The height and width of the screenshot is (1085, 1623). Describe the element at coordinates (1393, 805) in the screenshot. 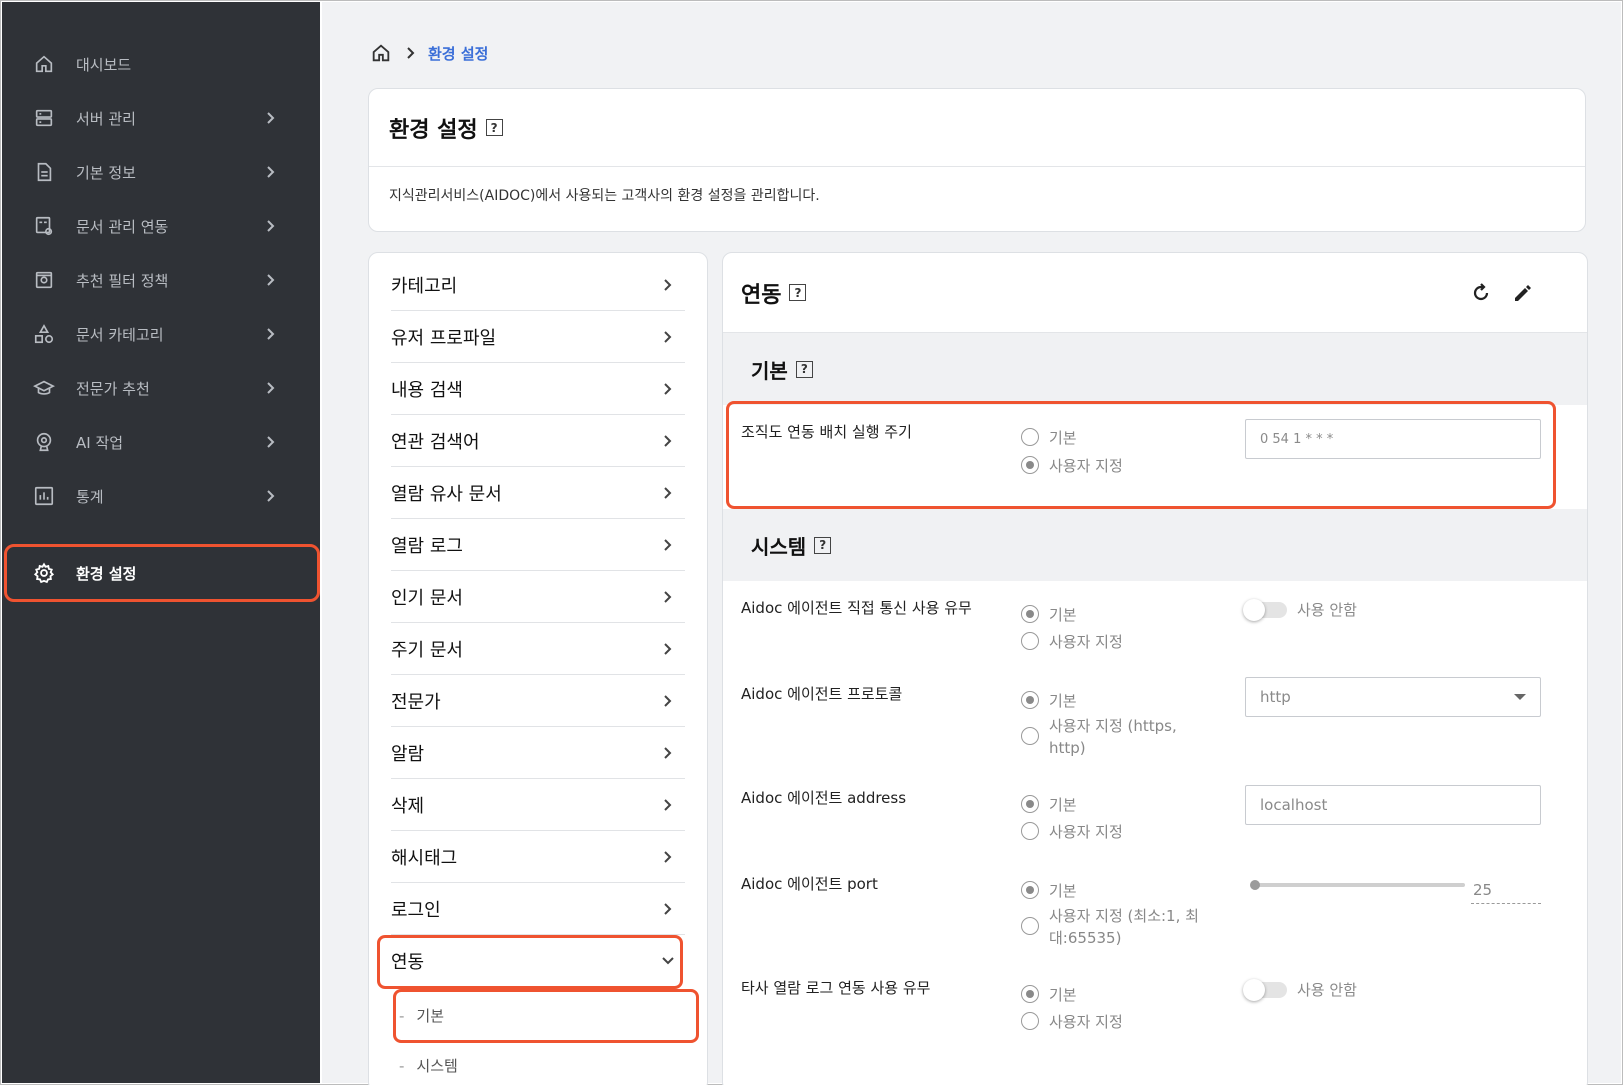

I see `address-input: localhost` at that location.